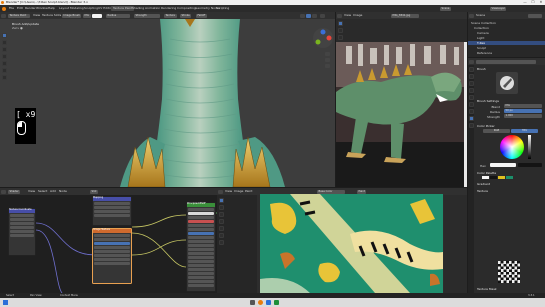 This screenshot has height=307, width=545. I want to click on menu-select: Select, so click(42, 191).